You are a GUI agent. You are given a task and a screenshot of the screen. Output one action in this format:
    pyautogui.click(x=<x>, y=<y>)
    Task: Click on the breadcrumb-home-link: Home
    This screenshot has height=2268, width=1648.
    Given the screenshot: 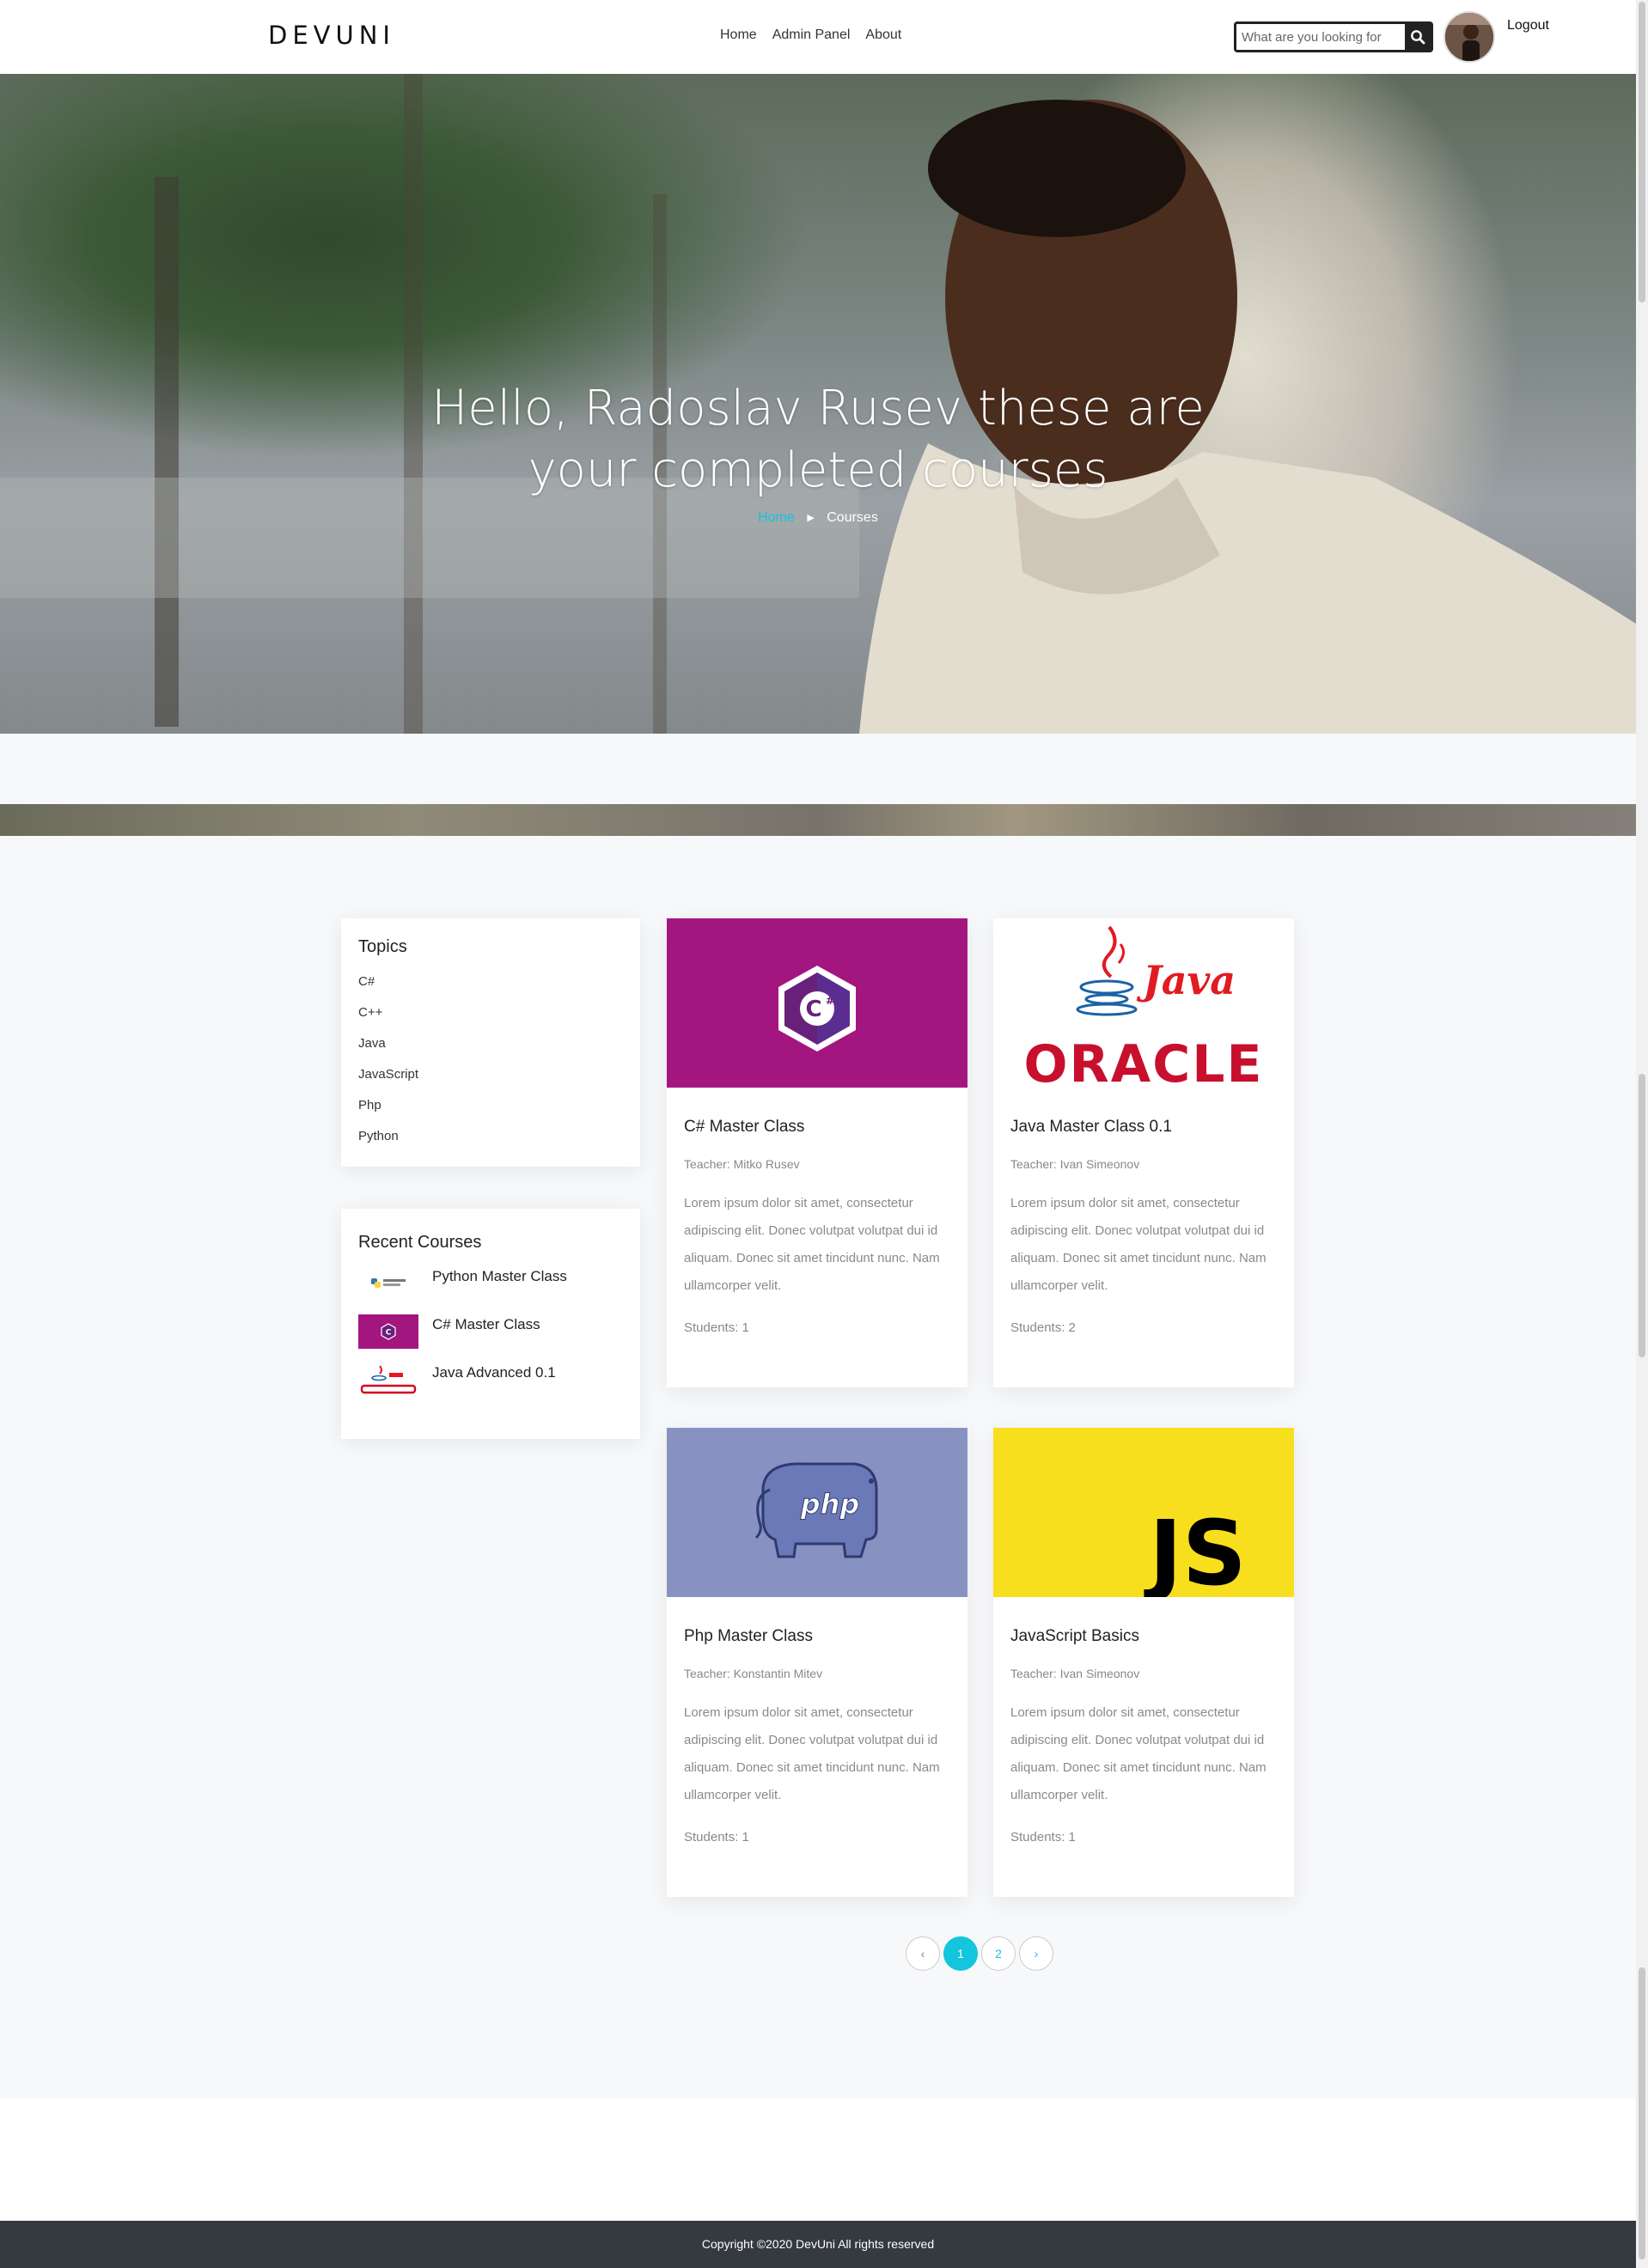 What is the action you would take?
    pyautogui.click(x=776, y=517)
    